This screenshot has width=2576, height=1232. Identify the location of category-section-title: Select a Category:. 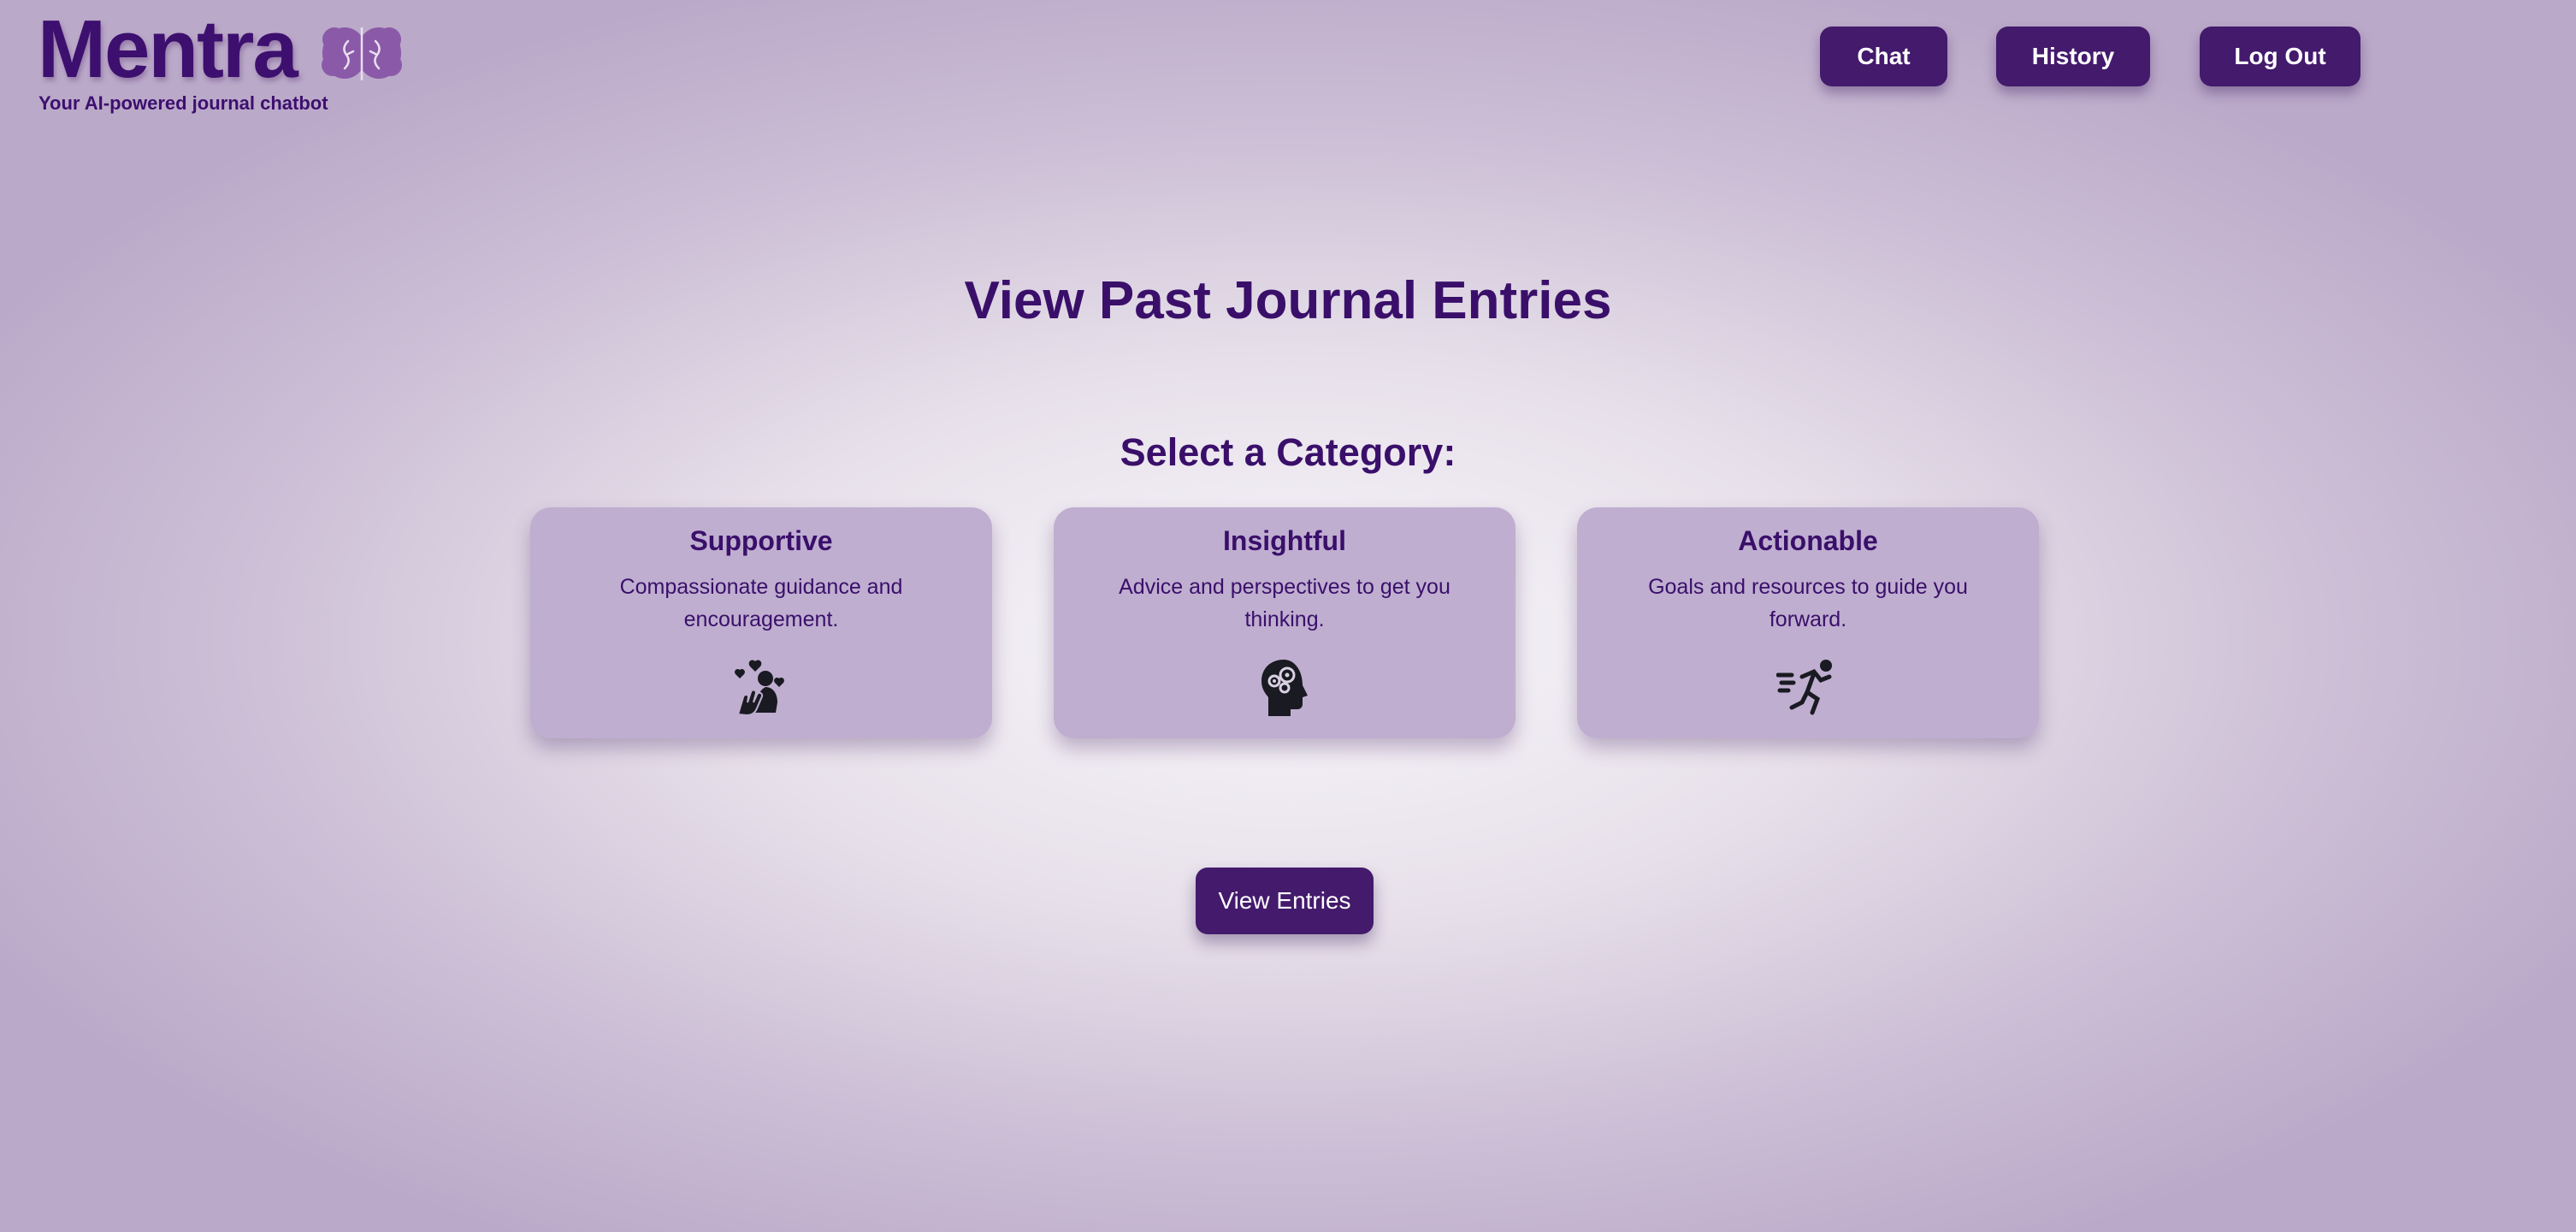
(1288, 452).